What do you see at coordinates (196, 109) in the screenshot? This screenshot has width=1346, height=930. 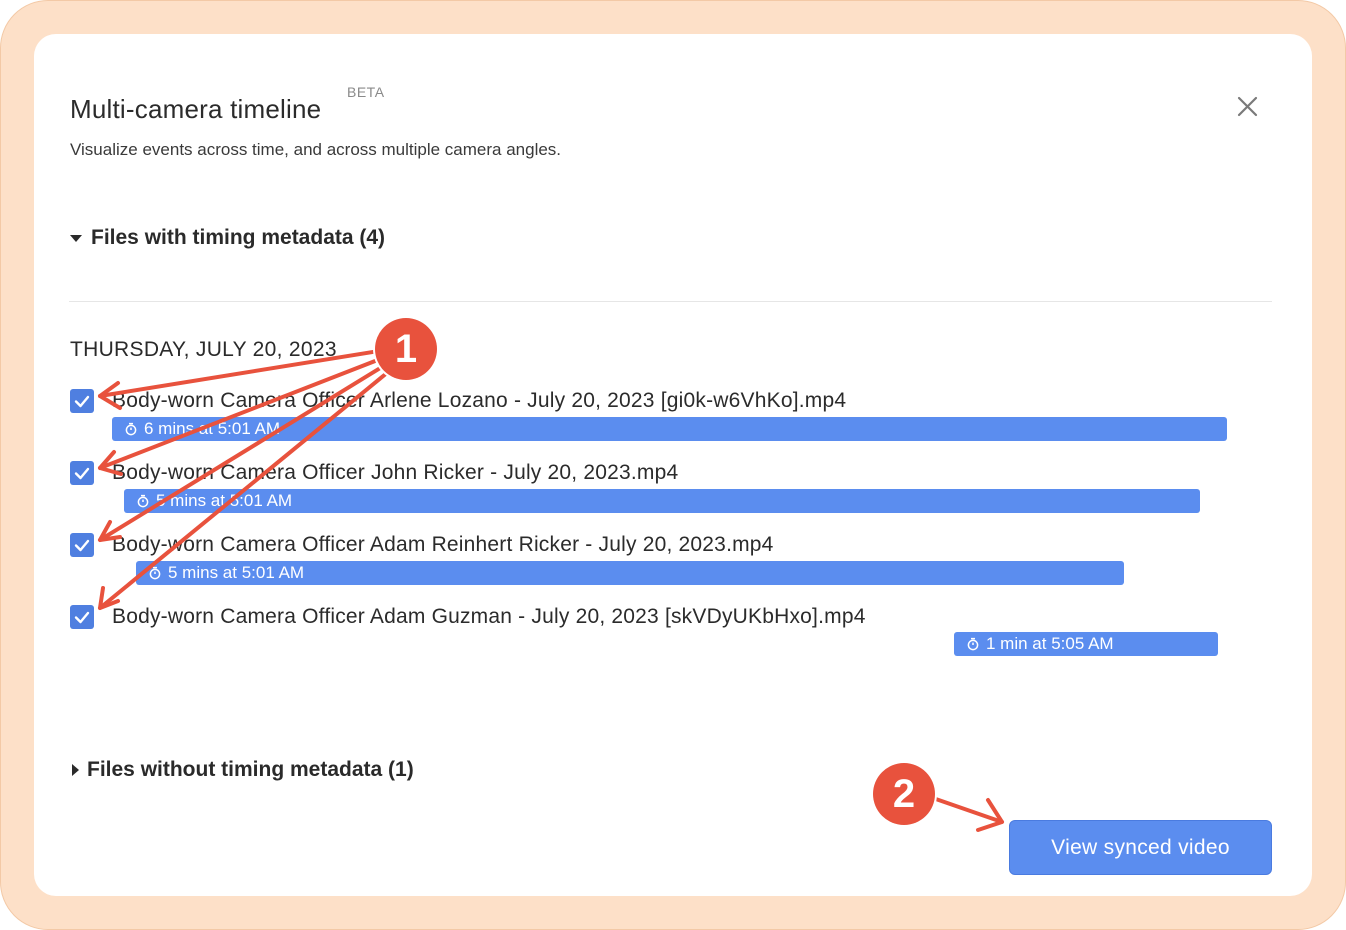 I see `dialog-title: Multi-camera timeline` at bounding box center [196, 109].